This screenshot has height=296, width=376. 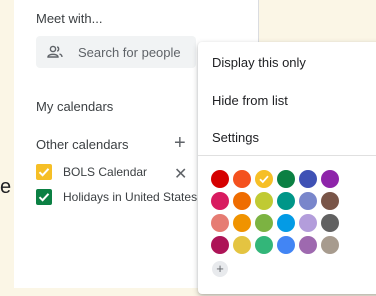 I want to click on menu-divider, so click(x=287, y=155).